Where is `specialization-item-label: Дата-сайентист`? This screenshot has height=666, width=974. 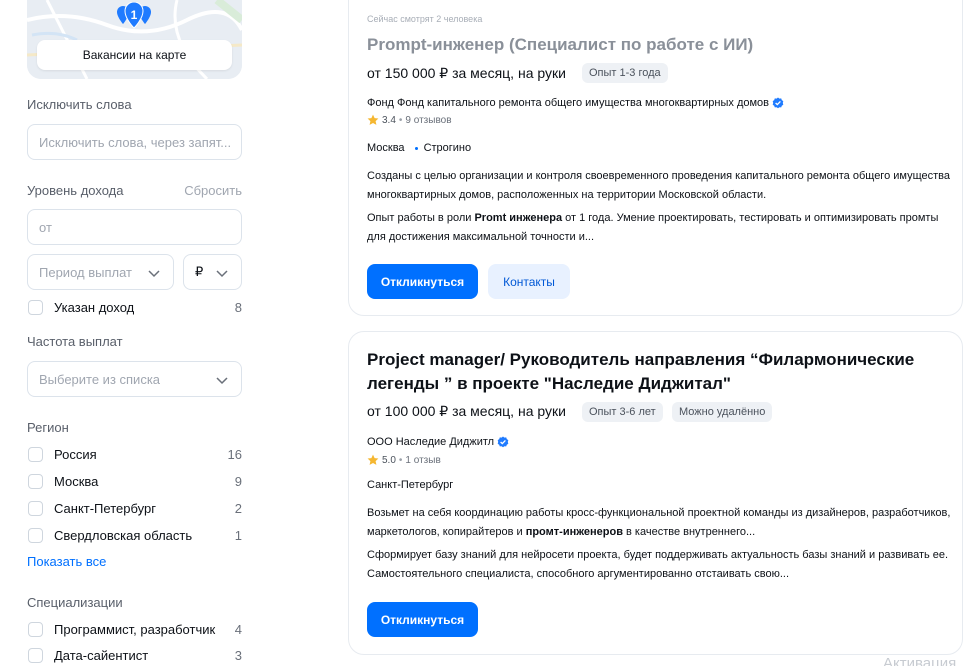 specialization-item-label: Дата-сайентист is located at coordinates (101, 655).